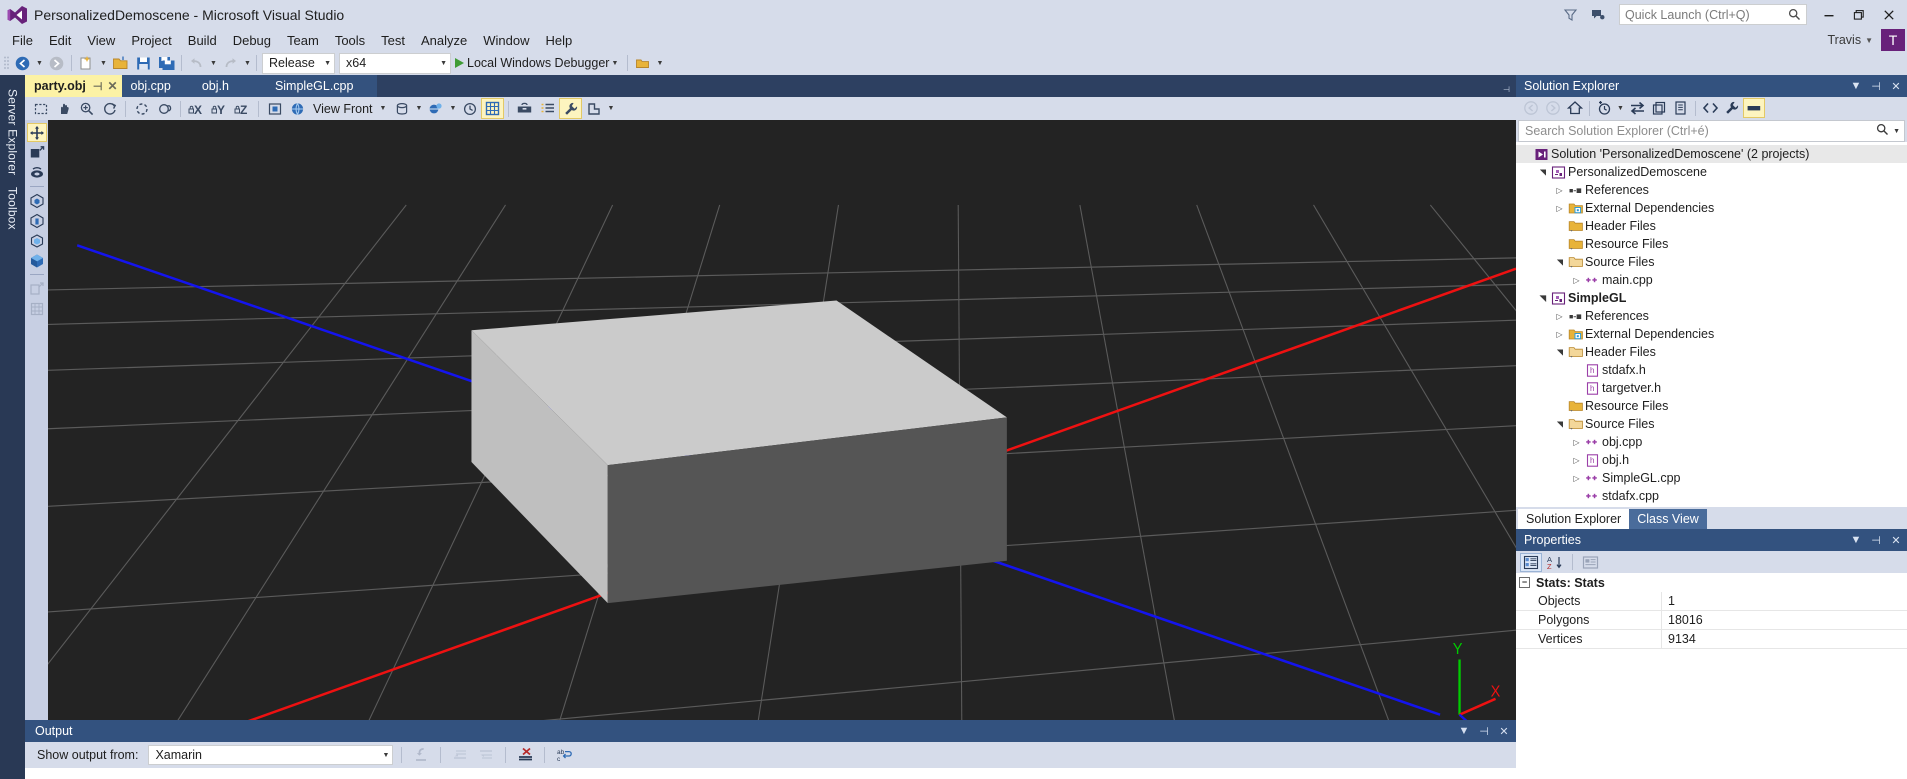  What do you see at coordinates (1784, 639) in the screenshot?
I see `property-value: 9134` at bounding box center [1784, 639].